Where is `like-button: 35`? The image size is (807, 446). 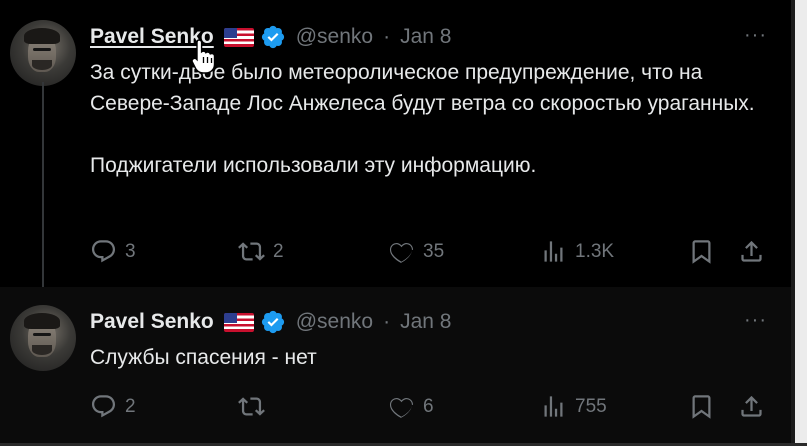 like-button: 35 is located at coordinates (416, 251).